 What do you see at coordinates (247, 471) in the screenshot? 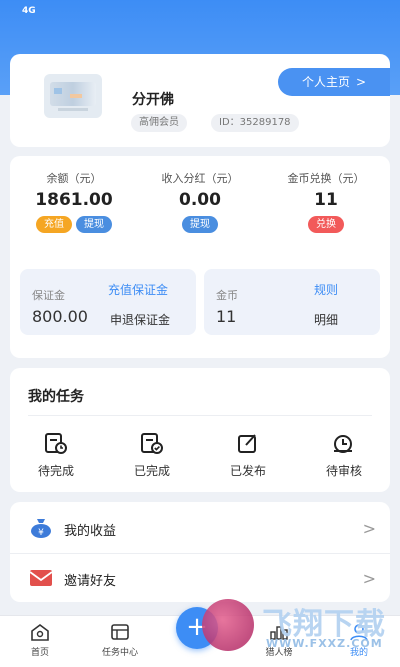
I see `task-published-label: 已发布` at bounding box center [247, 471].